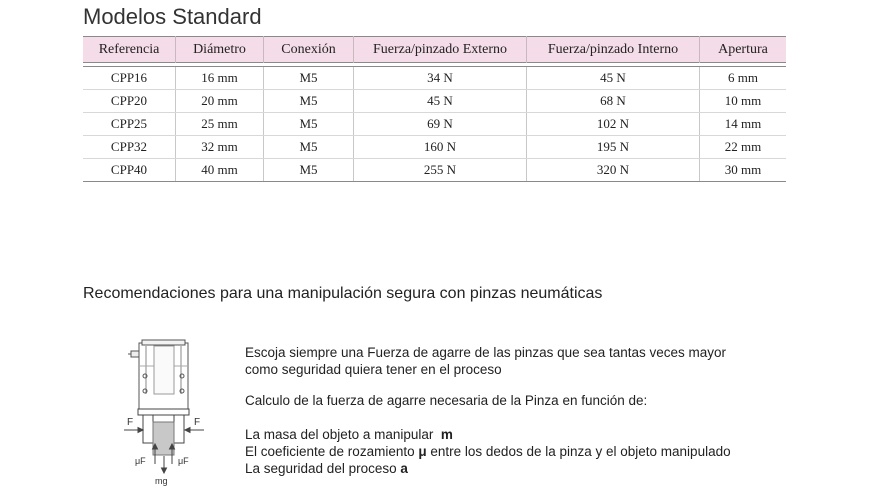 The height and width of the screenshot is (500, 870). Describe the element at coordinates (172, 16) in the screenshot. I see `page-title: Modelos Standard` at that location.